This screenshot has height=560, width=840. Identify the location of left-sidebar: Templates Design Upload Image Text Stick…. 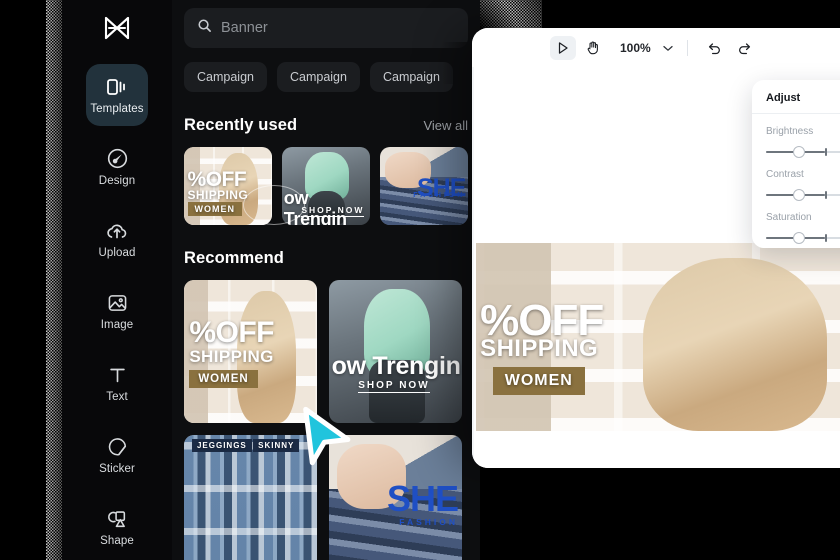
(117, 280).